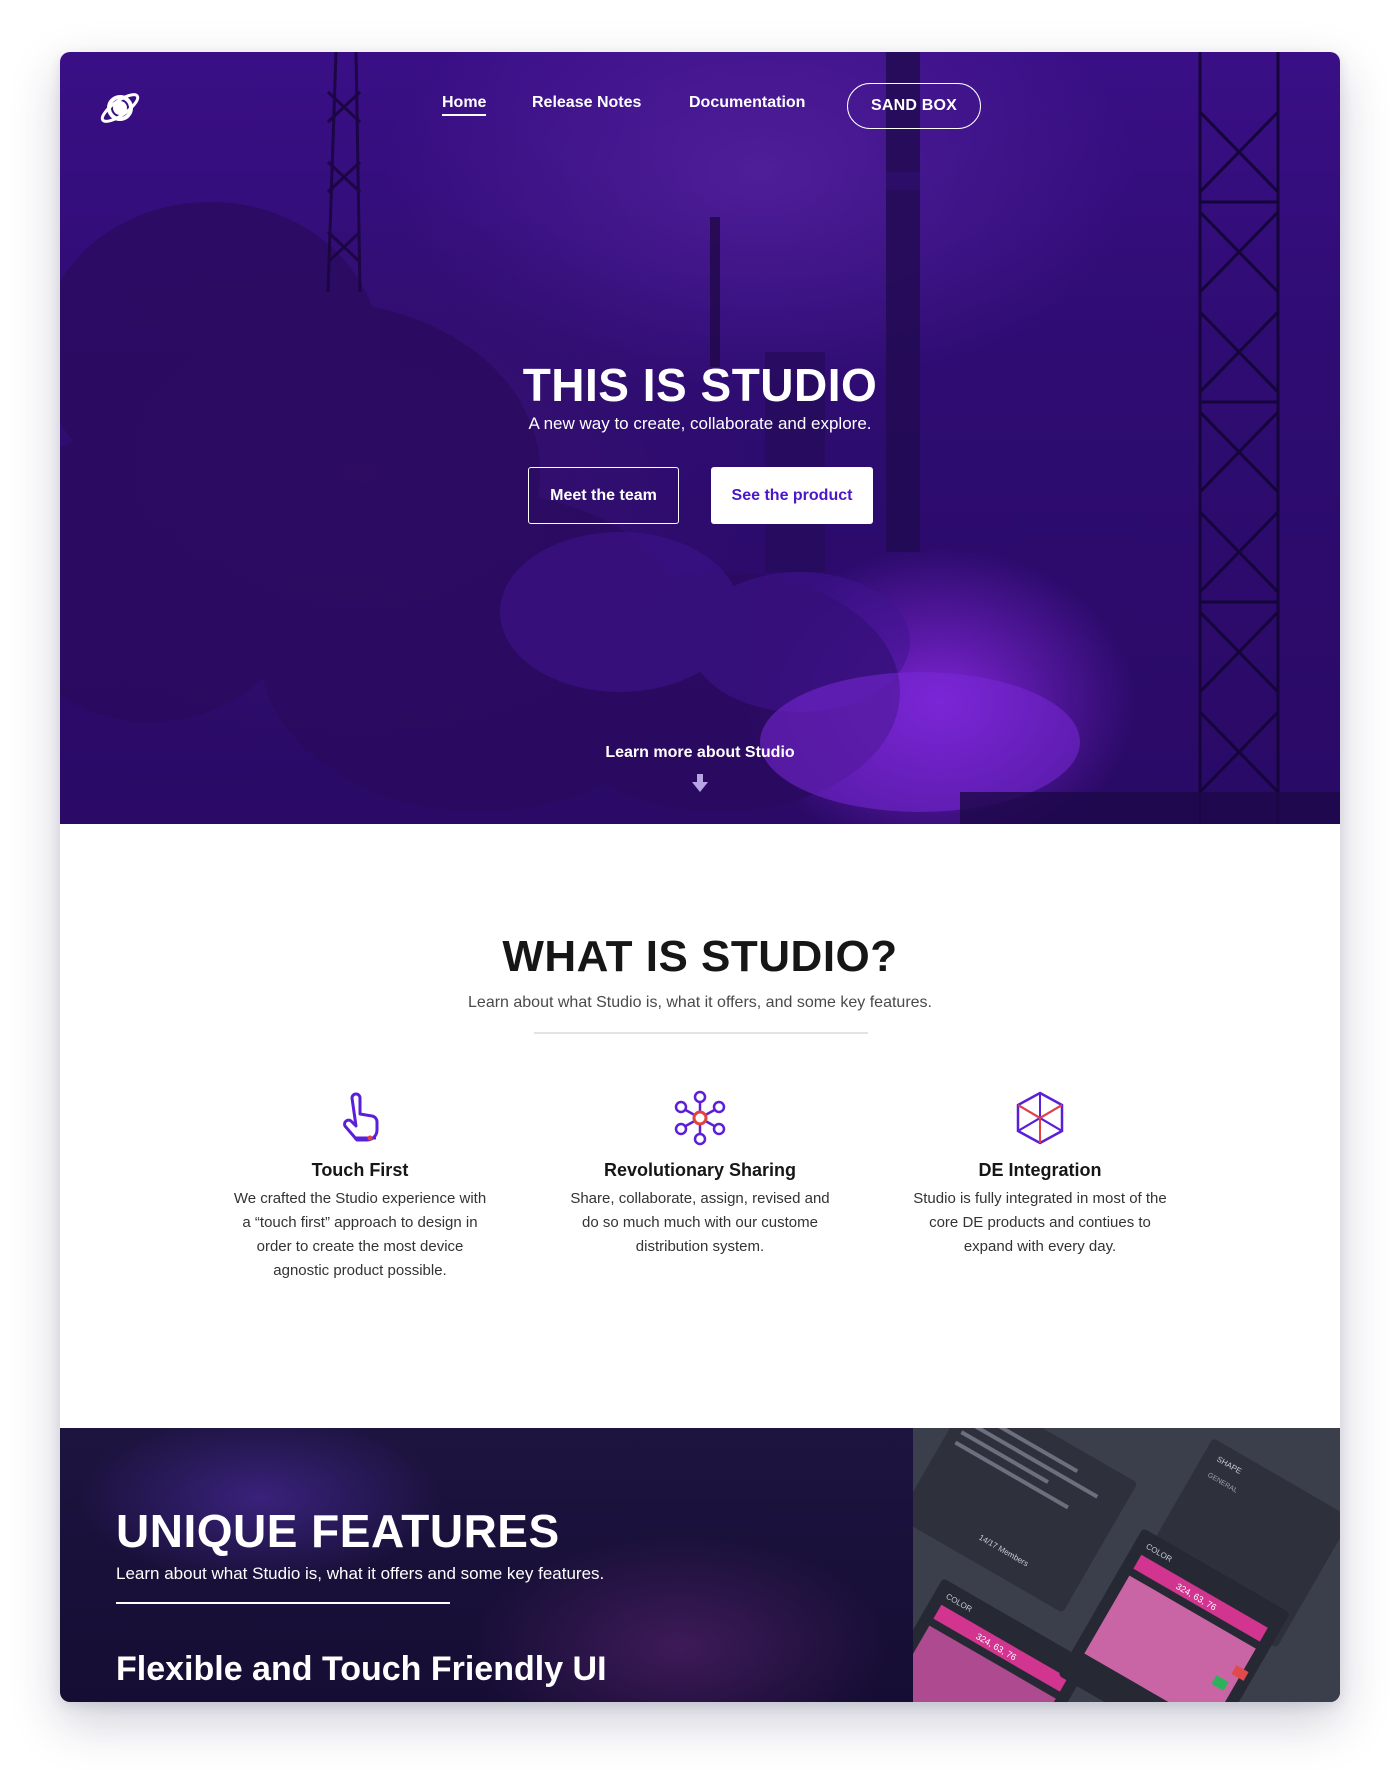 The image size is (1400, 1770). Describe the element at coordinates (283, 1603) in the screenshot. I see `unique-features-divider` at that location.